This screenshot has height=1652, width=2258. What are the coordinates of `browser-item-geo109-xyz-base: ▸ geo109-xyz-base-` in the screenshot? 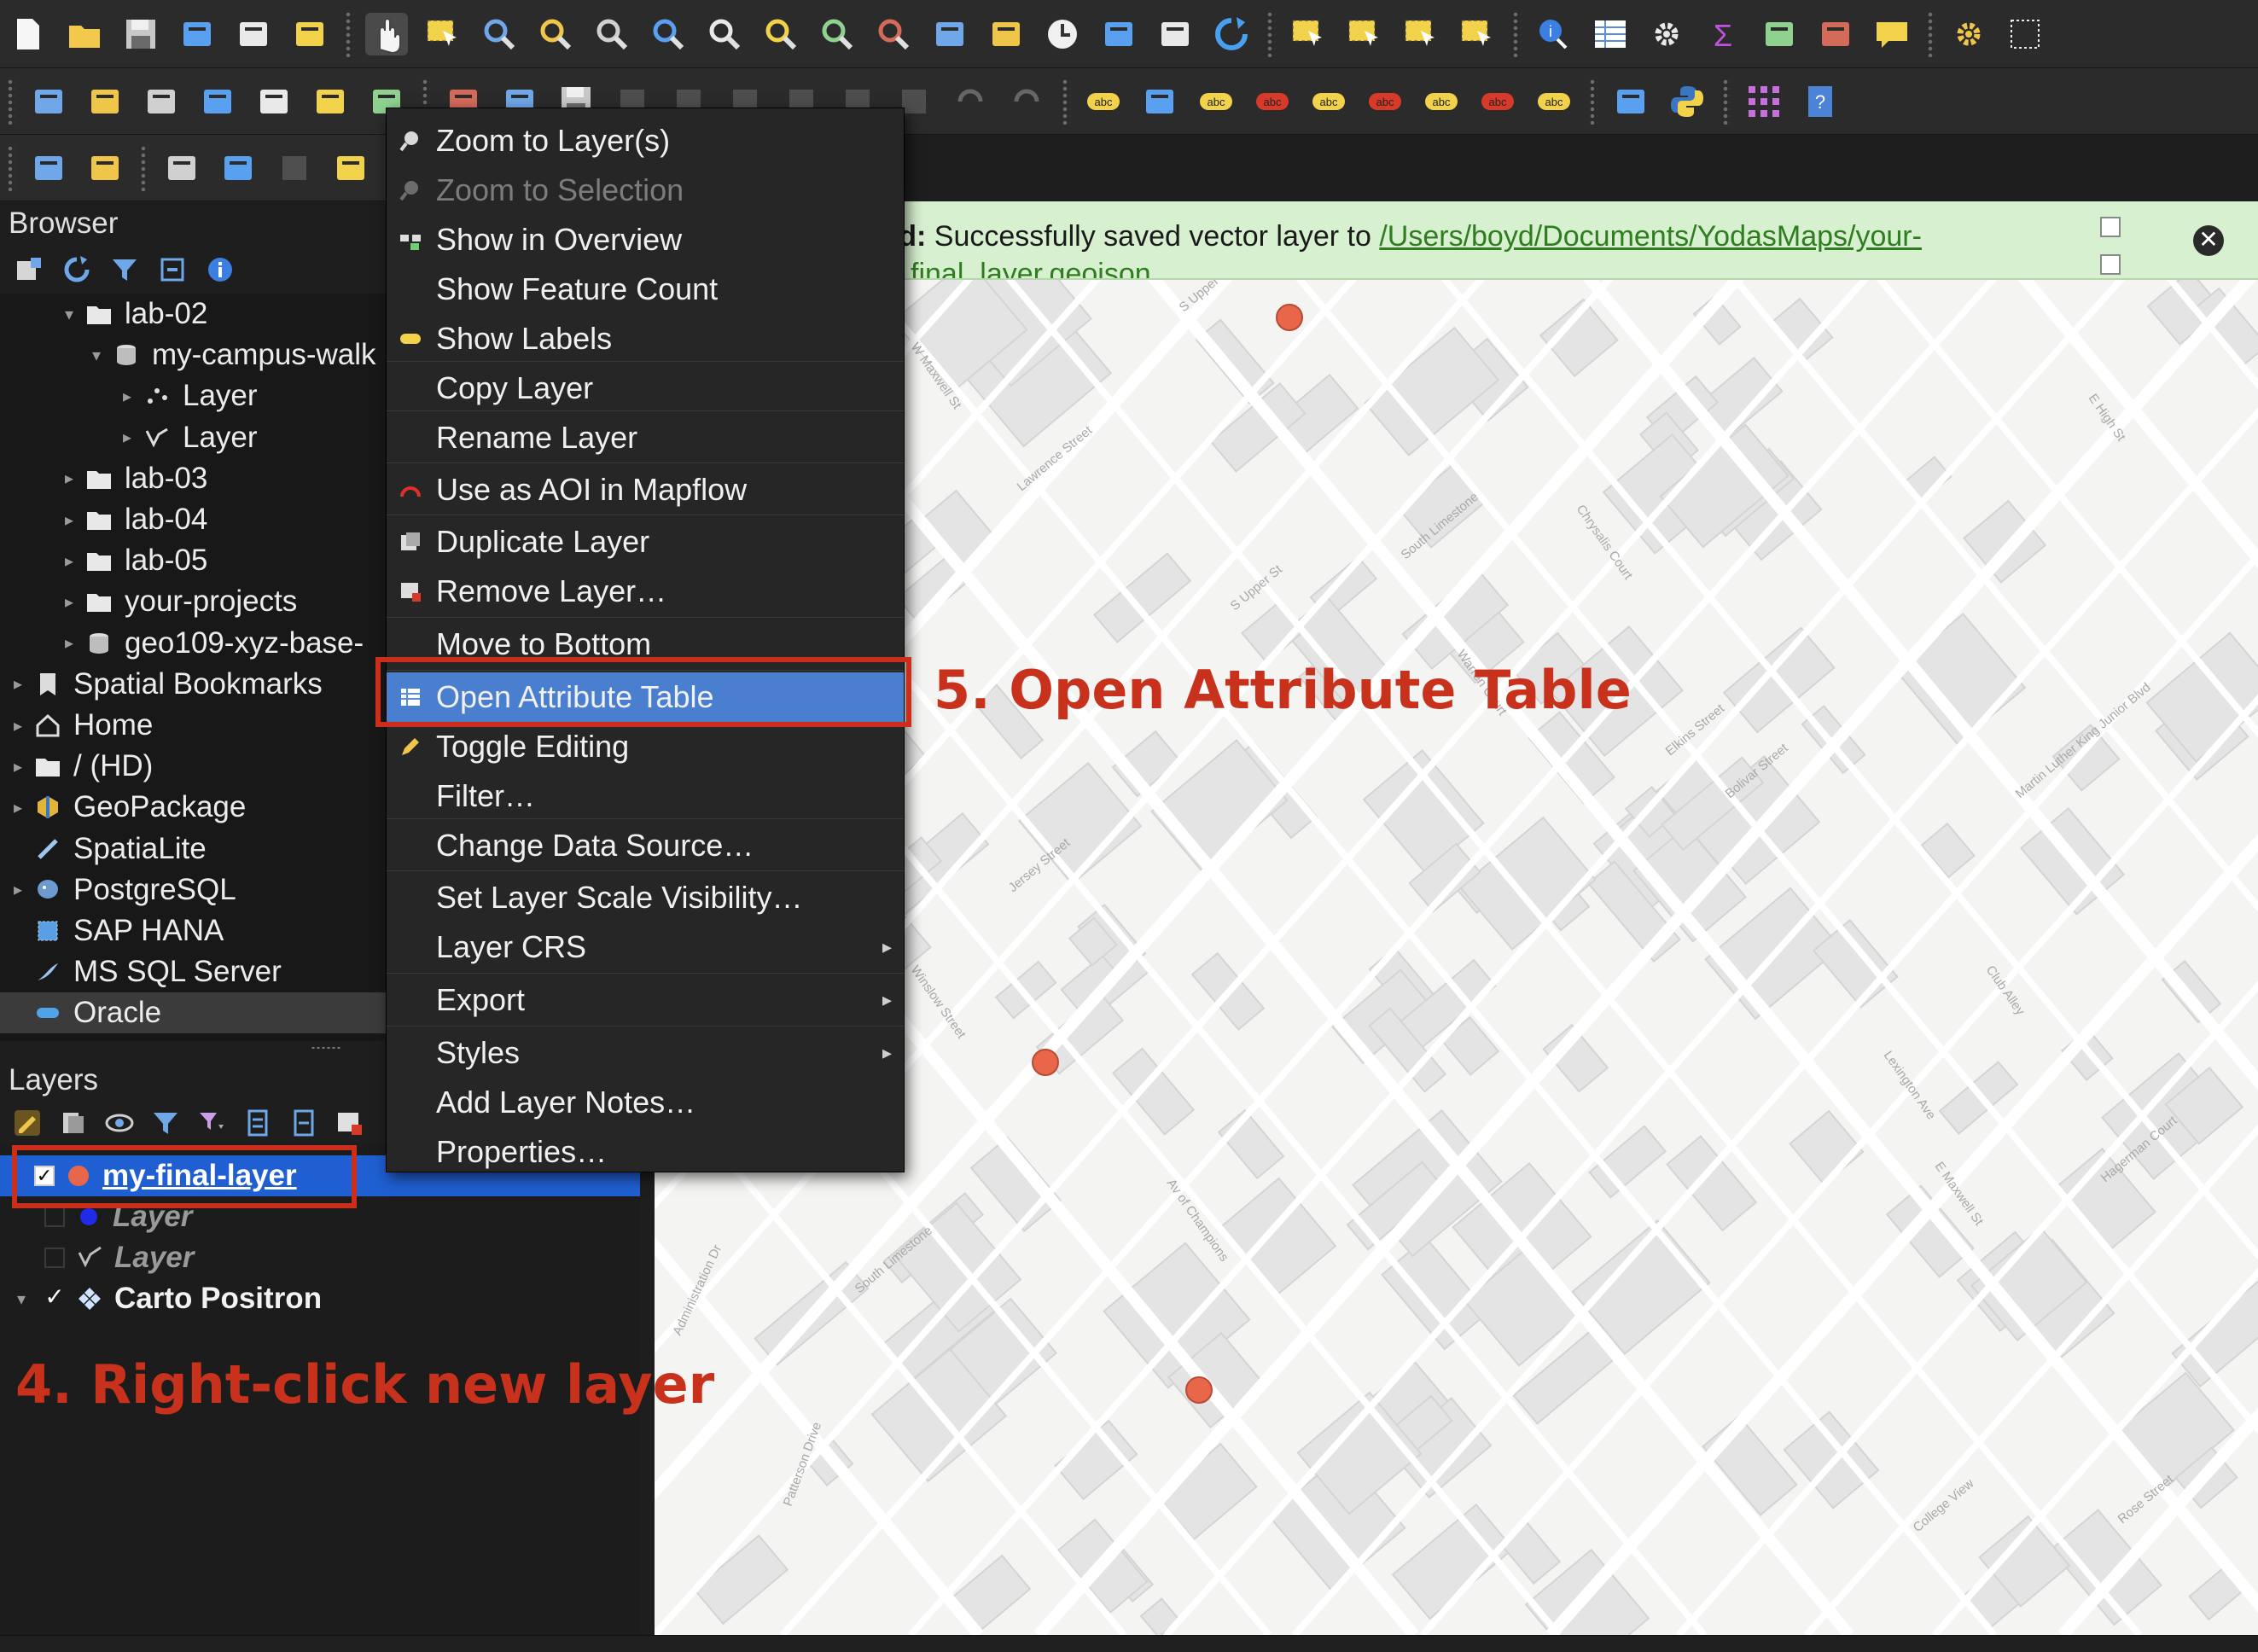 It's located at (195, 643).